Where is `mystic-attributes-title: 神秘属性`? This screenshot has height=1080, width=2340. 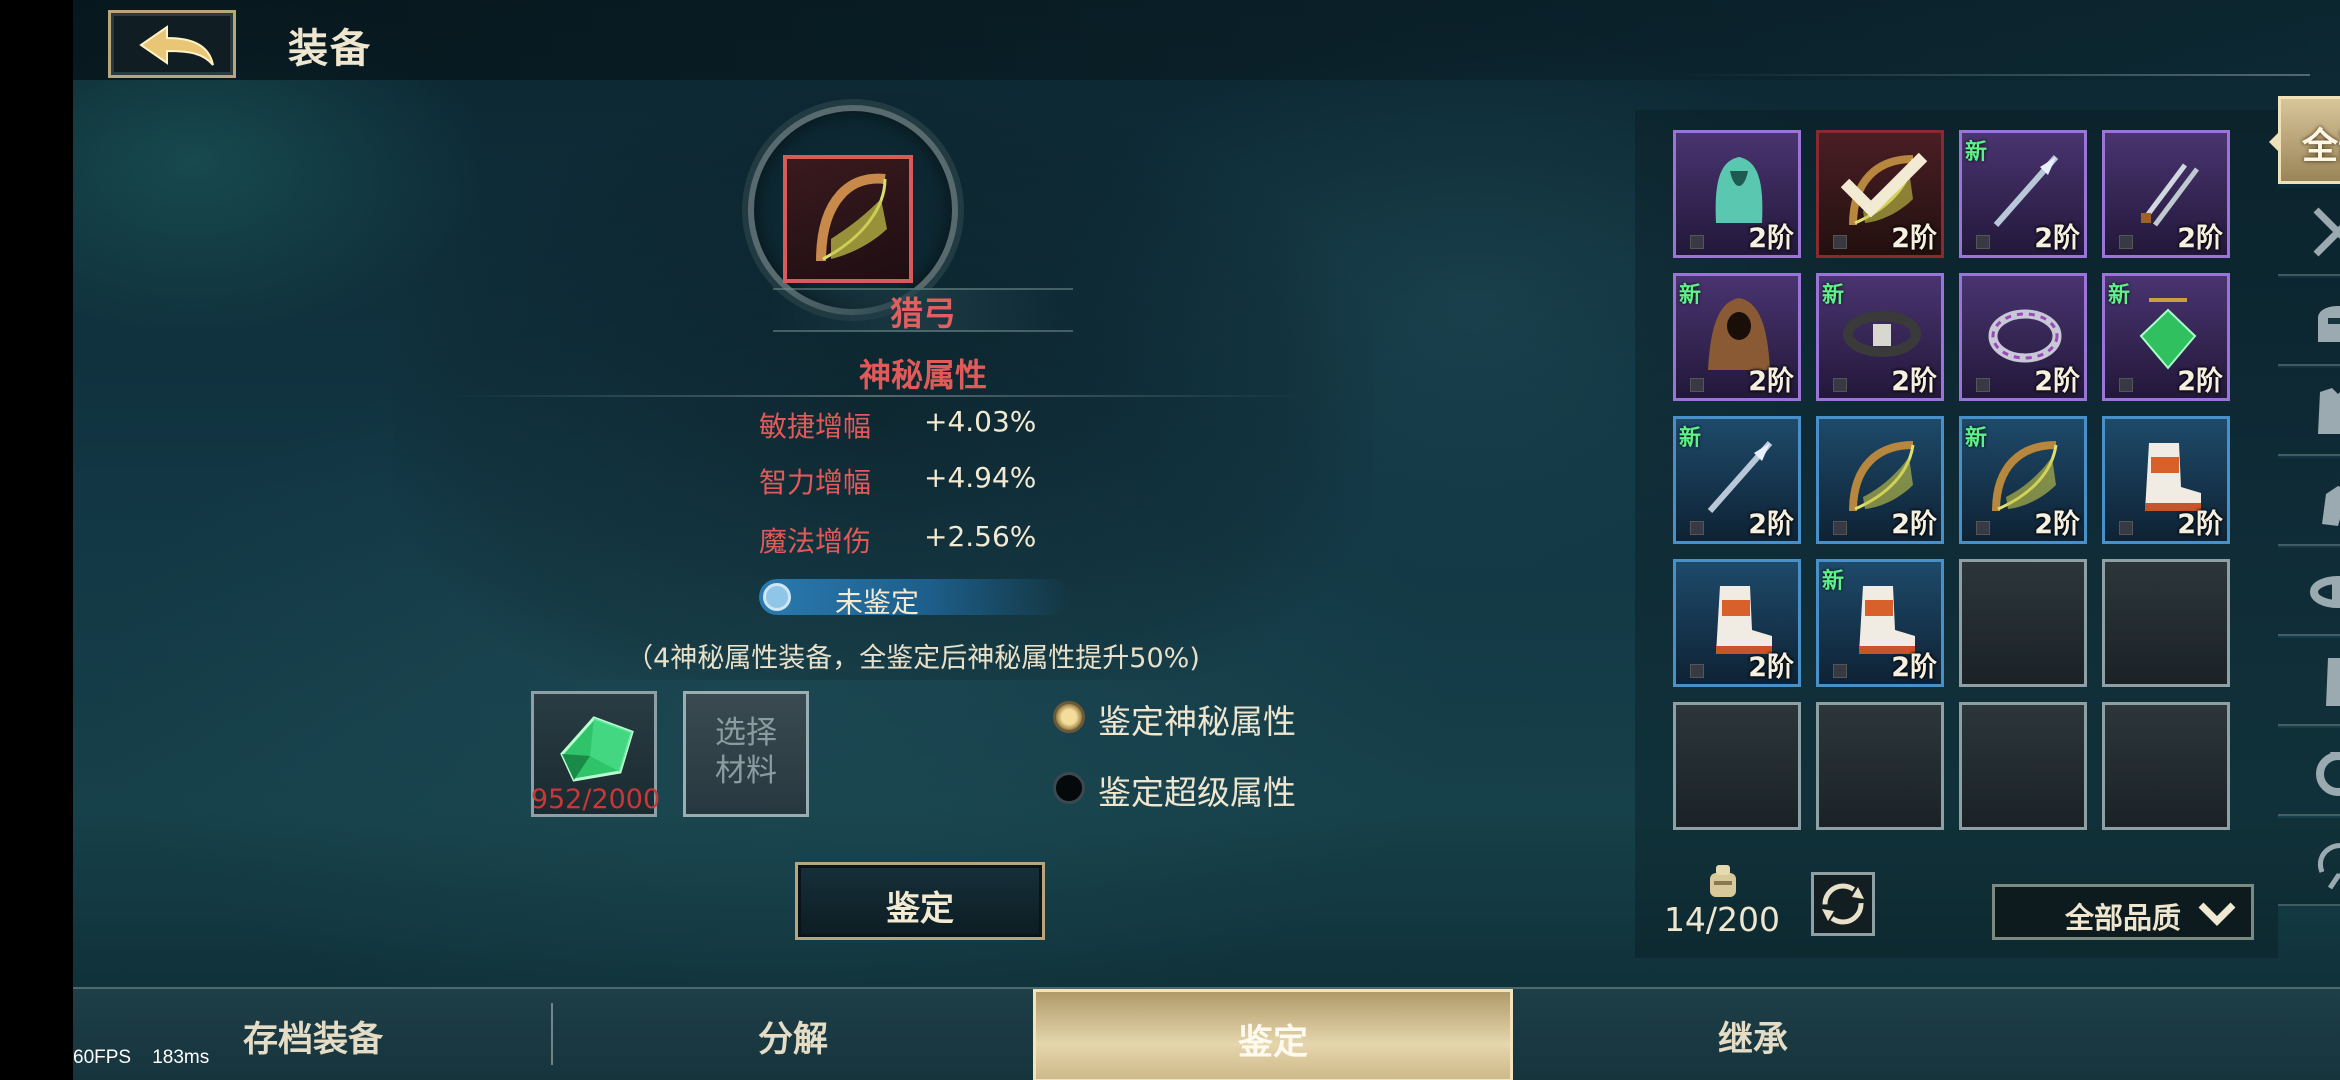
mystic-attributes-title: 神秘属性 is located at coordinates (922, 375).